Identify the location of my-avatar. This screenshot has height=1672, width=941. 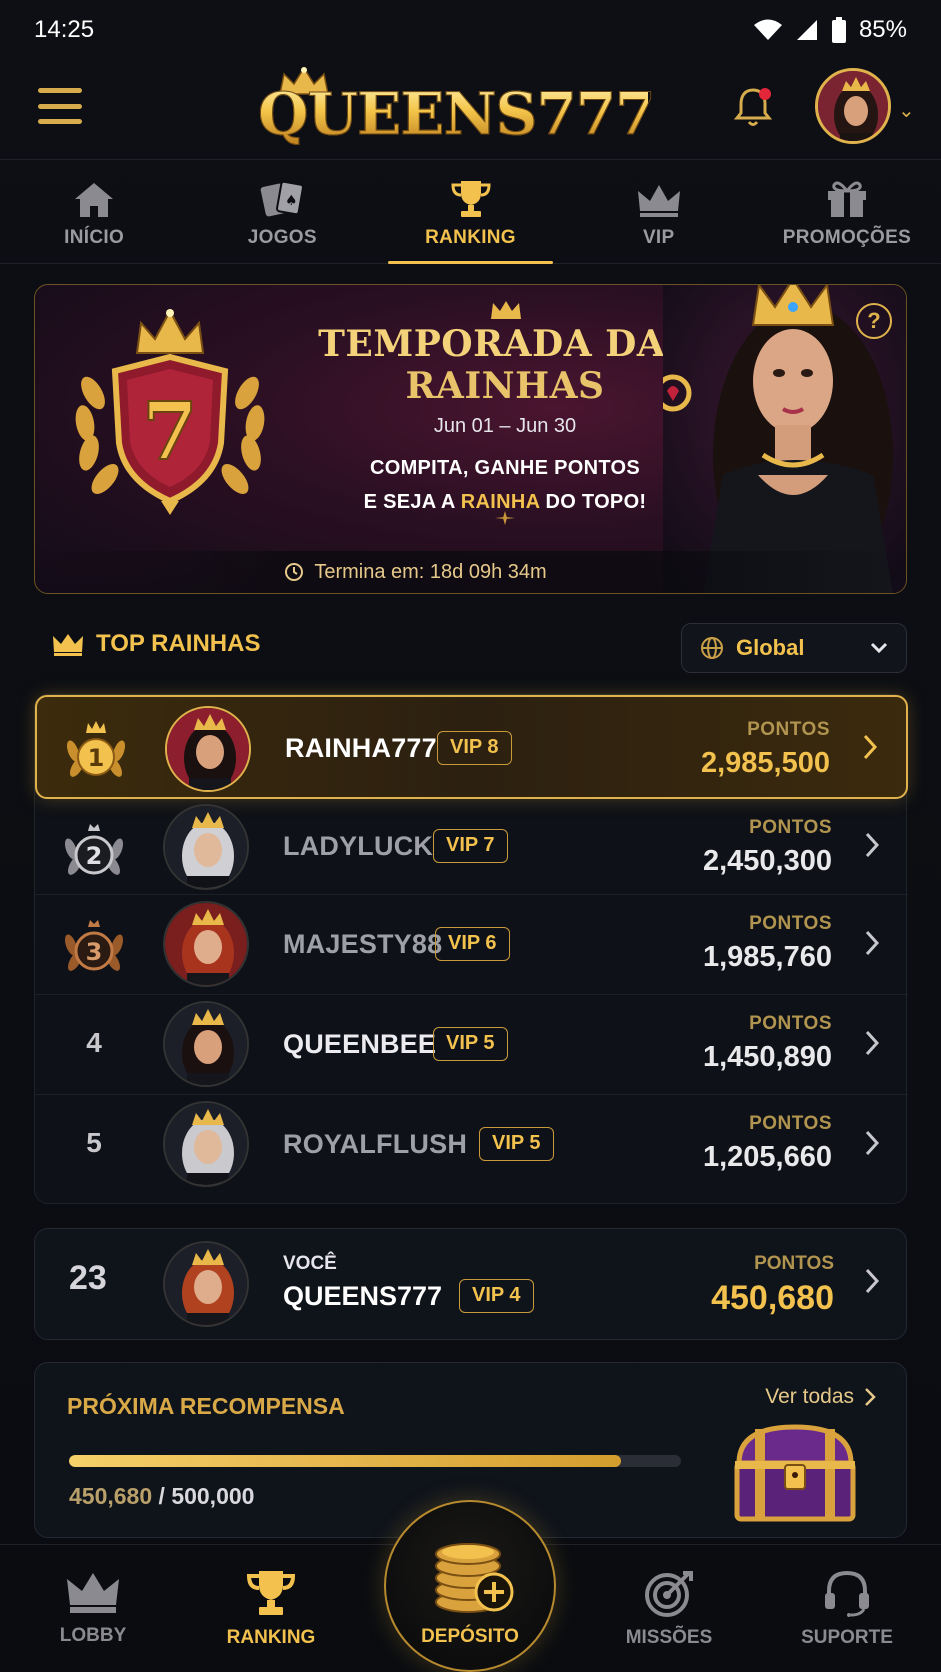
(206, 1284).